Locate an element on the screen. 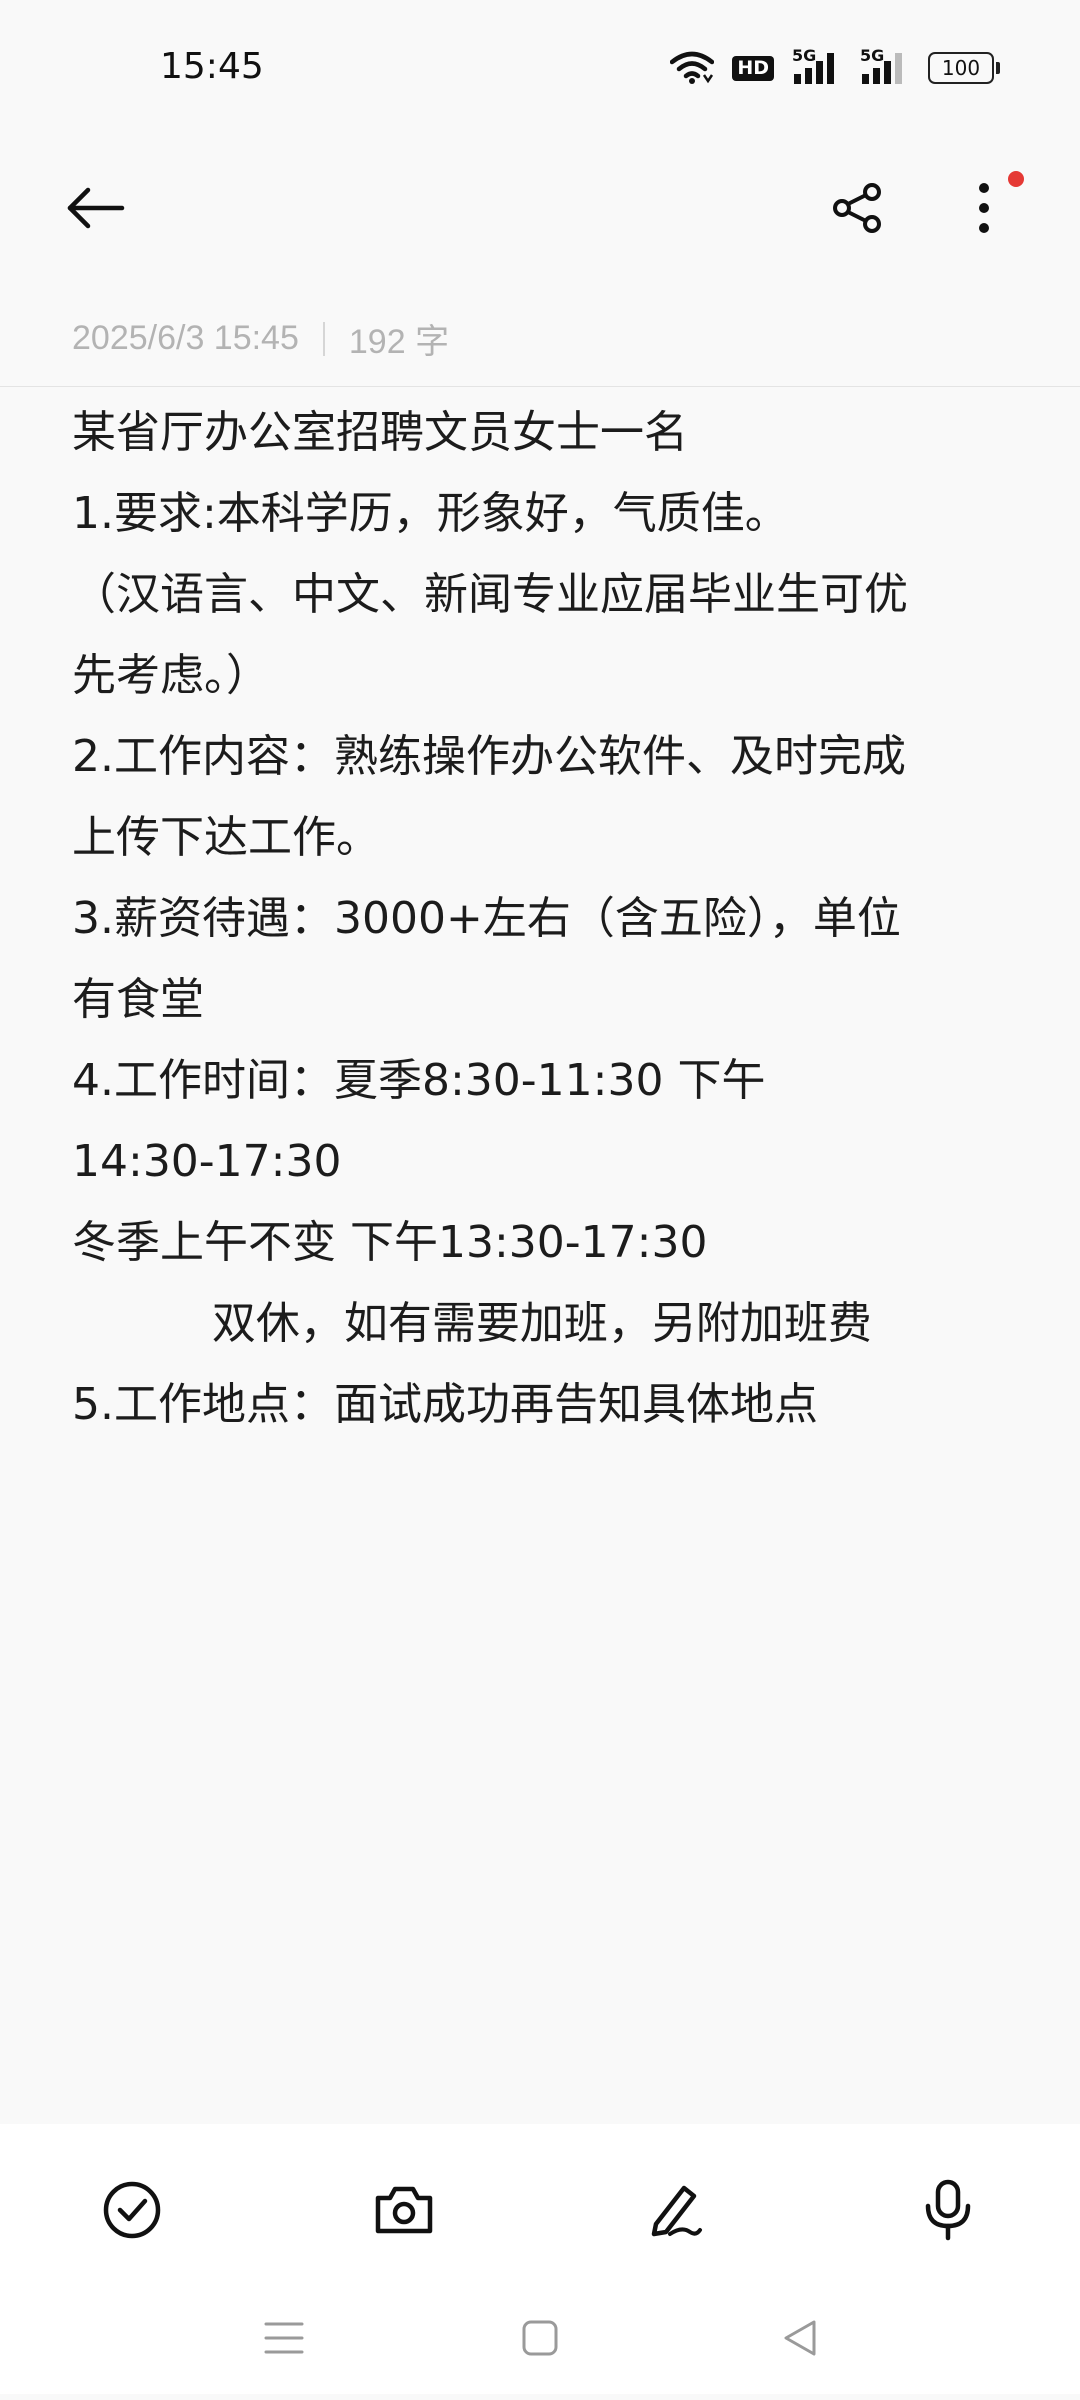  note-line: 上传下达工作。 is located at coordinates (226, 837).